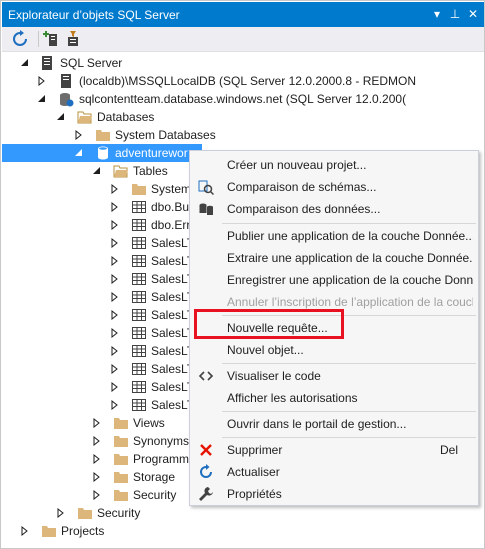 The width and height of the screenshot is (485, 549). What do you see at coordinates (243, 117) in the screenshot?
I see `tree-node-databases: Databases` at bounding box center [243, 117].